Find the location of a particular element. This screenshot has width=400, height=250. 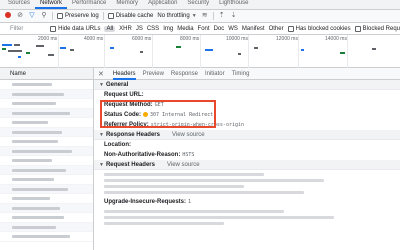

has-blocked-cookies-label: Has blocked cookies is located at coordinates (323, 28).